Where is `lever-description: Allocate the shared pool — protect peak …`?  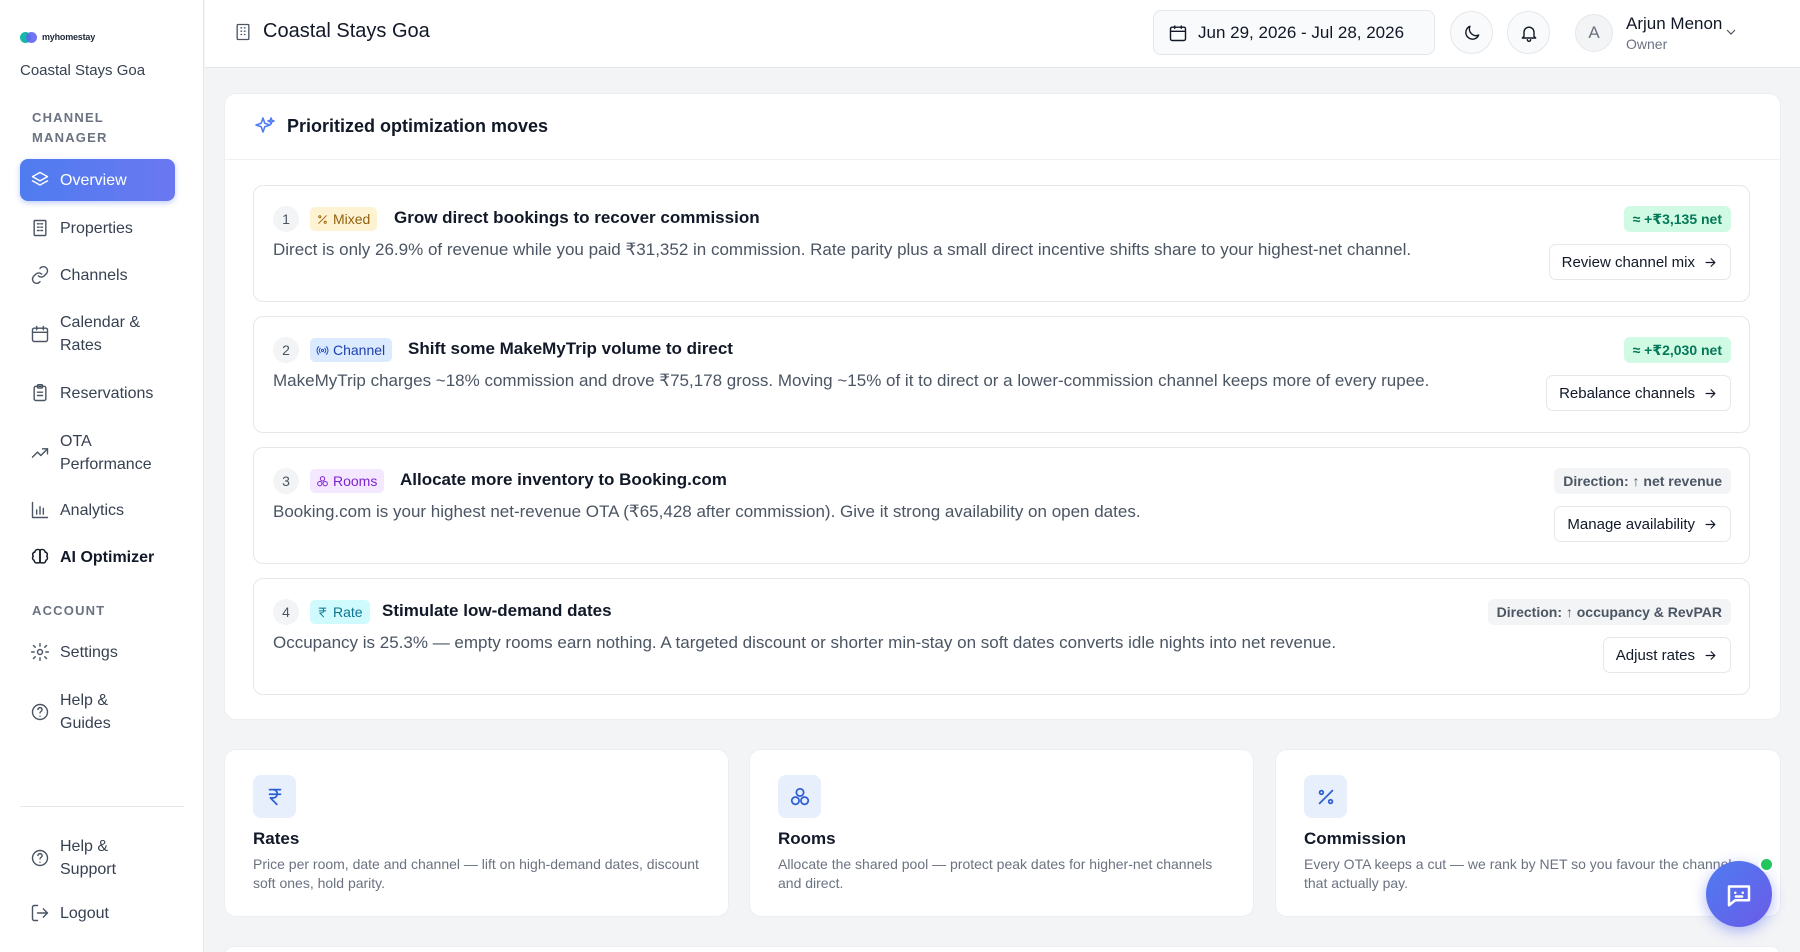 lever-description: Allocate the shared pool — protect peak … is located at coordinates (995, 873).